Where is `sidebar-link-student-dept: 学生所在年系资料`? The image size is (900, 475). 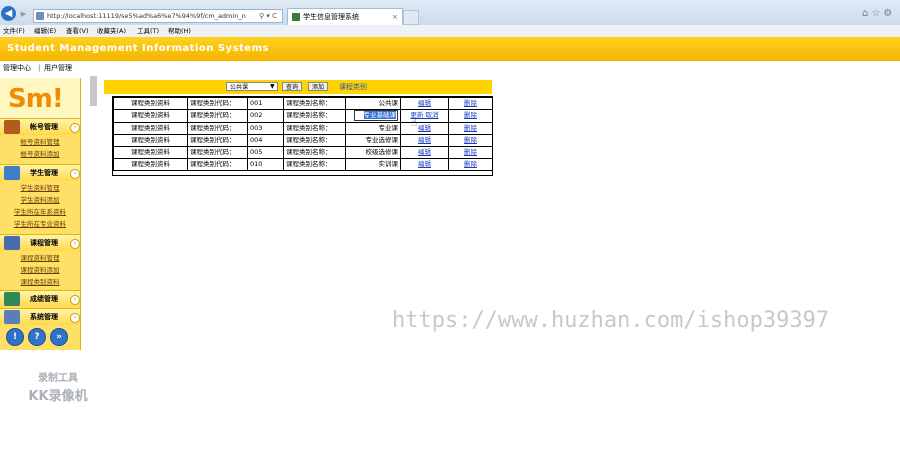
sidebar-link-student-dept: 学生所在年系资料 is located at coordinates (40, 212).